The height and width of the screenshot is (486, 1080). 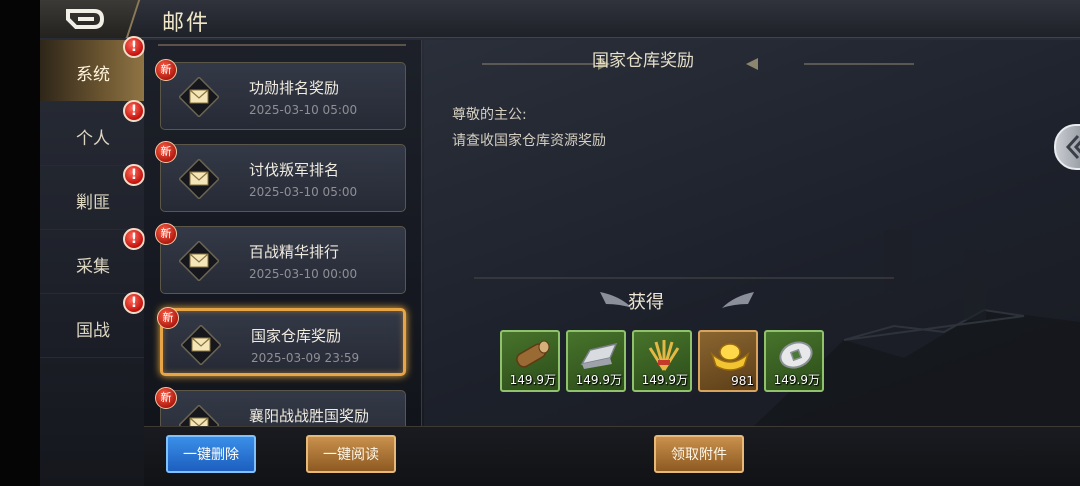 I want to click on mail-greeting: 尊敬的主公:, so click(x=489, y=115).